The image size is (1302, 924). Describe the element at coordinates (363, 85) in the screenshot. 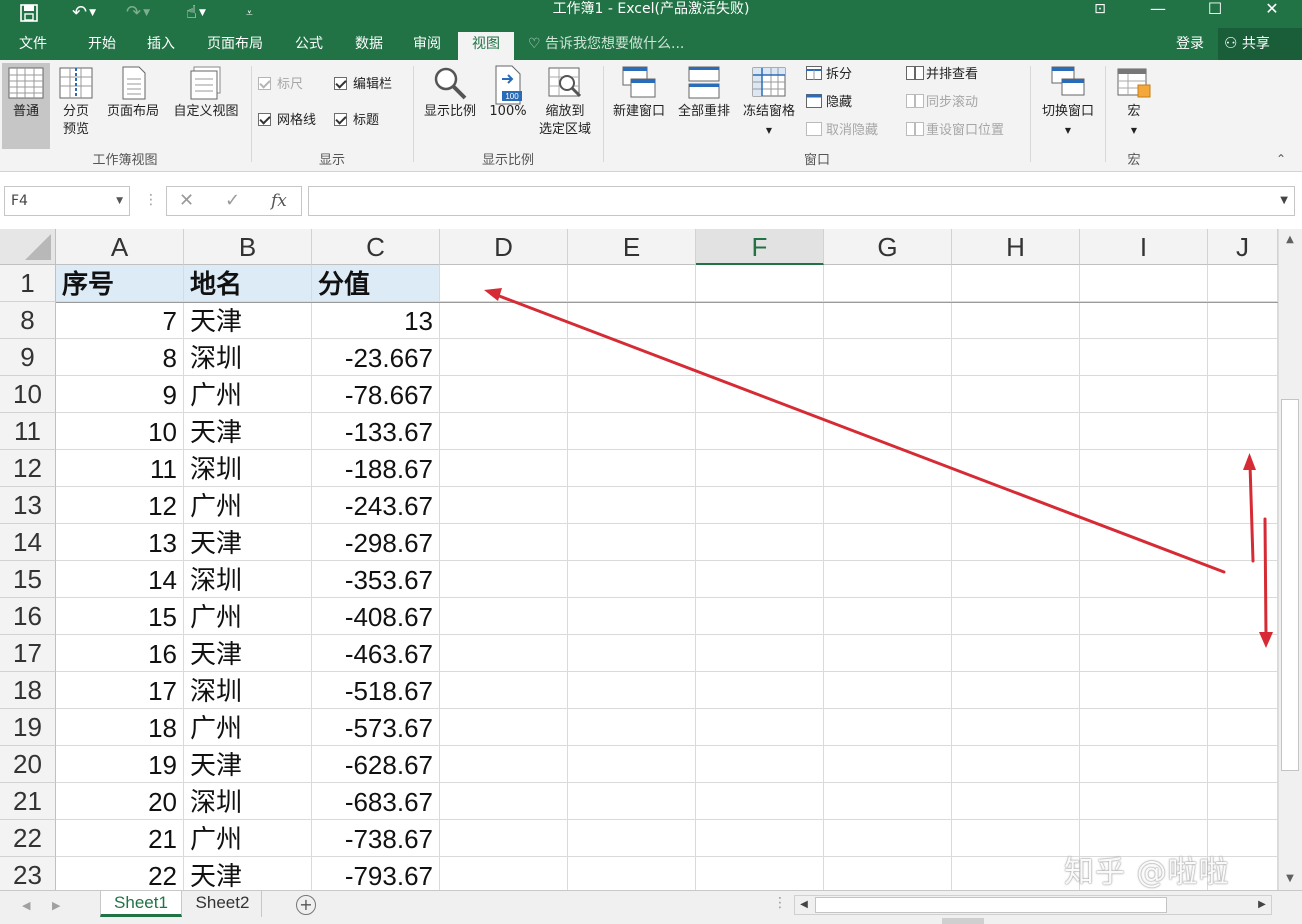

I see `formula-bar-checkbox: 编辑栏` at that location.